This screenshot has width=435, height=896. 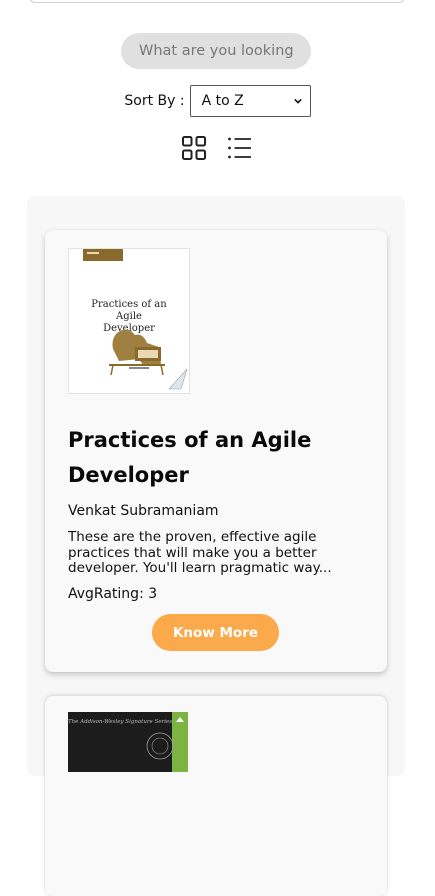 I want to click on svg-text: Agile, so click(x=128, y=316).